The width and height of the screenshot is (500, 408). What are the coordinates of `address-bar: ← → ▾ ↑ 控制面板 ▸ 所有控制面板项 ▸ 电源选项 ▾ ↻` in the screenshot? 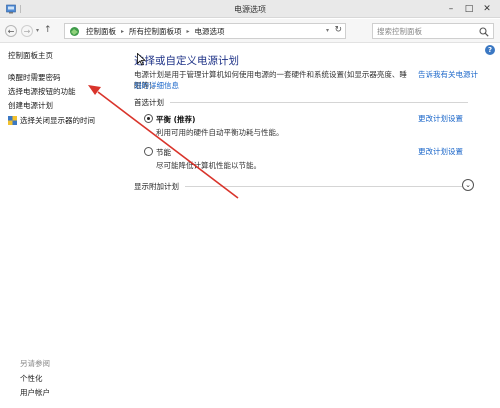 It's located at (250, 31).